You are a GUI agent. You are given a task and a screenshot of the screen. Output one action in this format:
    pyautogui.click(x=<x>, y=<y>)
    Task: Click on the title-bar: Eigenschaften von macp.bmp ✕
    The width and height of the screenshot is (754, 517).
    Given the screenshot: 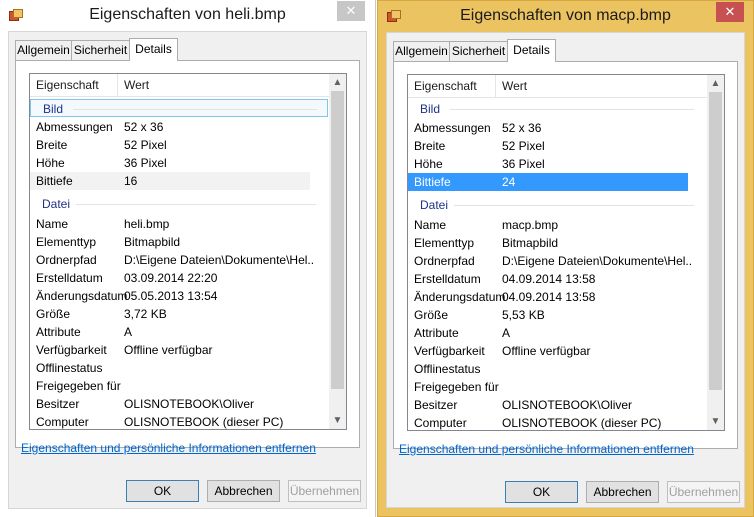 What is the action you would take?
    pyautogui.click(x=565, y=17)
    